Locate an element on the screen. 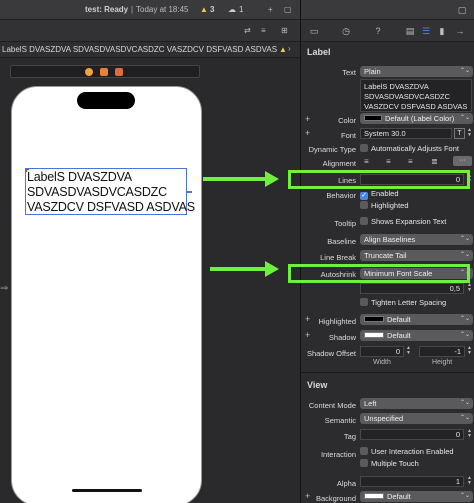 Image resolution: width=474 pixels, height=503 pixels. alpha-label: Alpha is located at coordinates (346, 483).